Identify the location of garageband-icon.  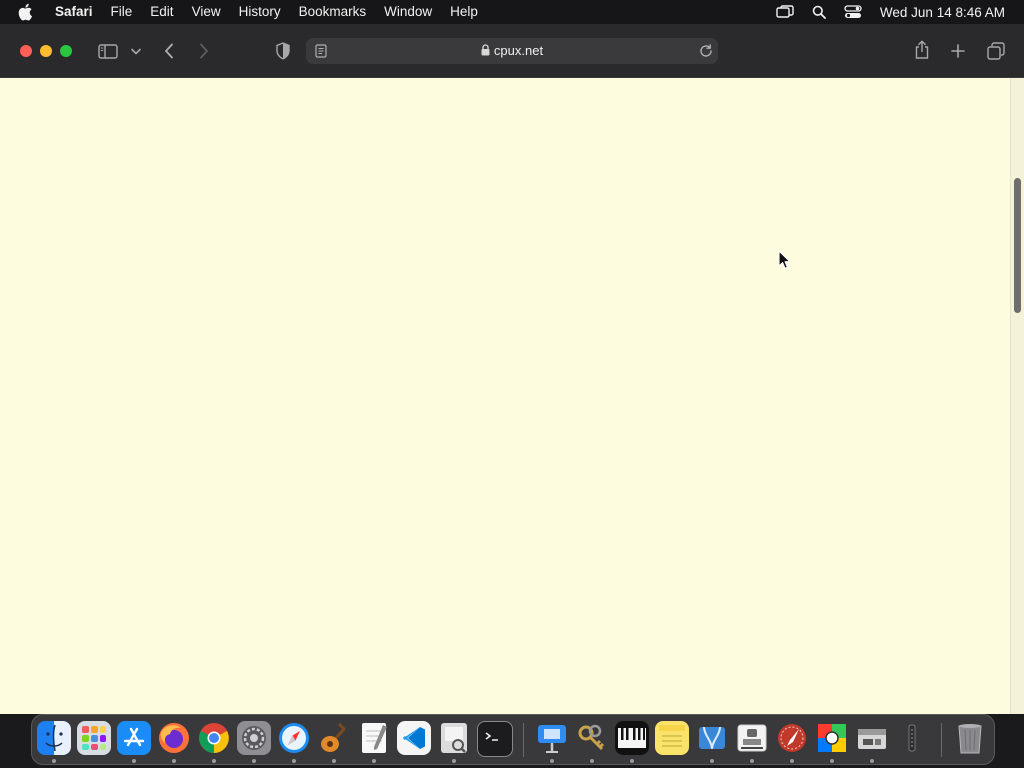
(334, 738).